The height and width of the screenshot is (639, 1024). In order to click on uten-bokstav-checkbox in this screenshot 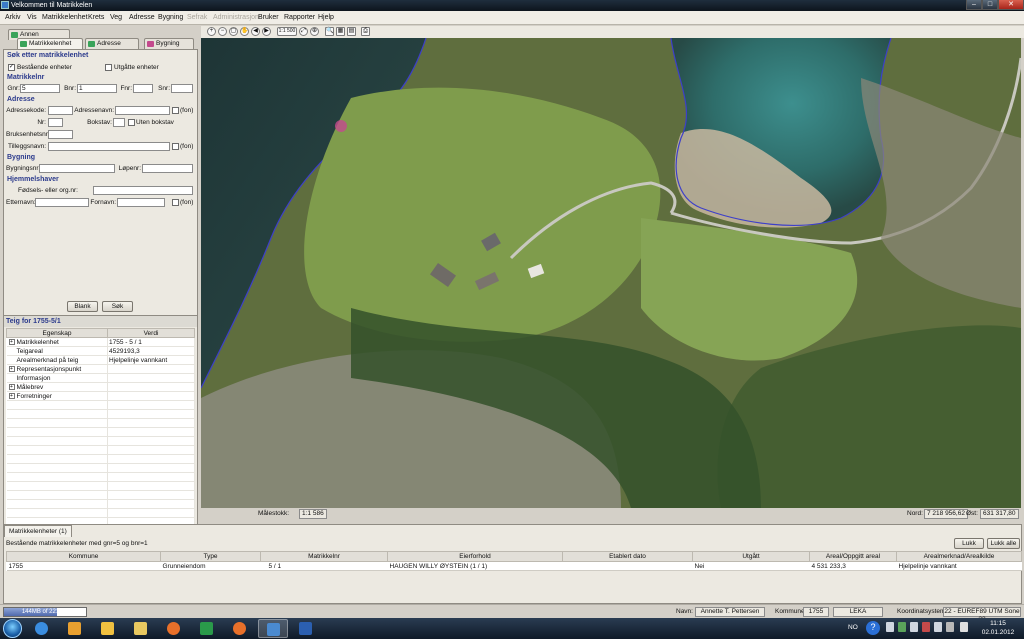, I will do `click(131, 122)`.